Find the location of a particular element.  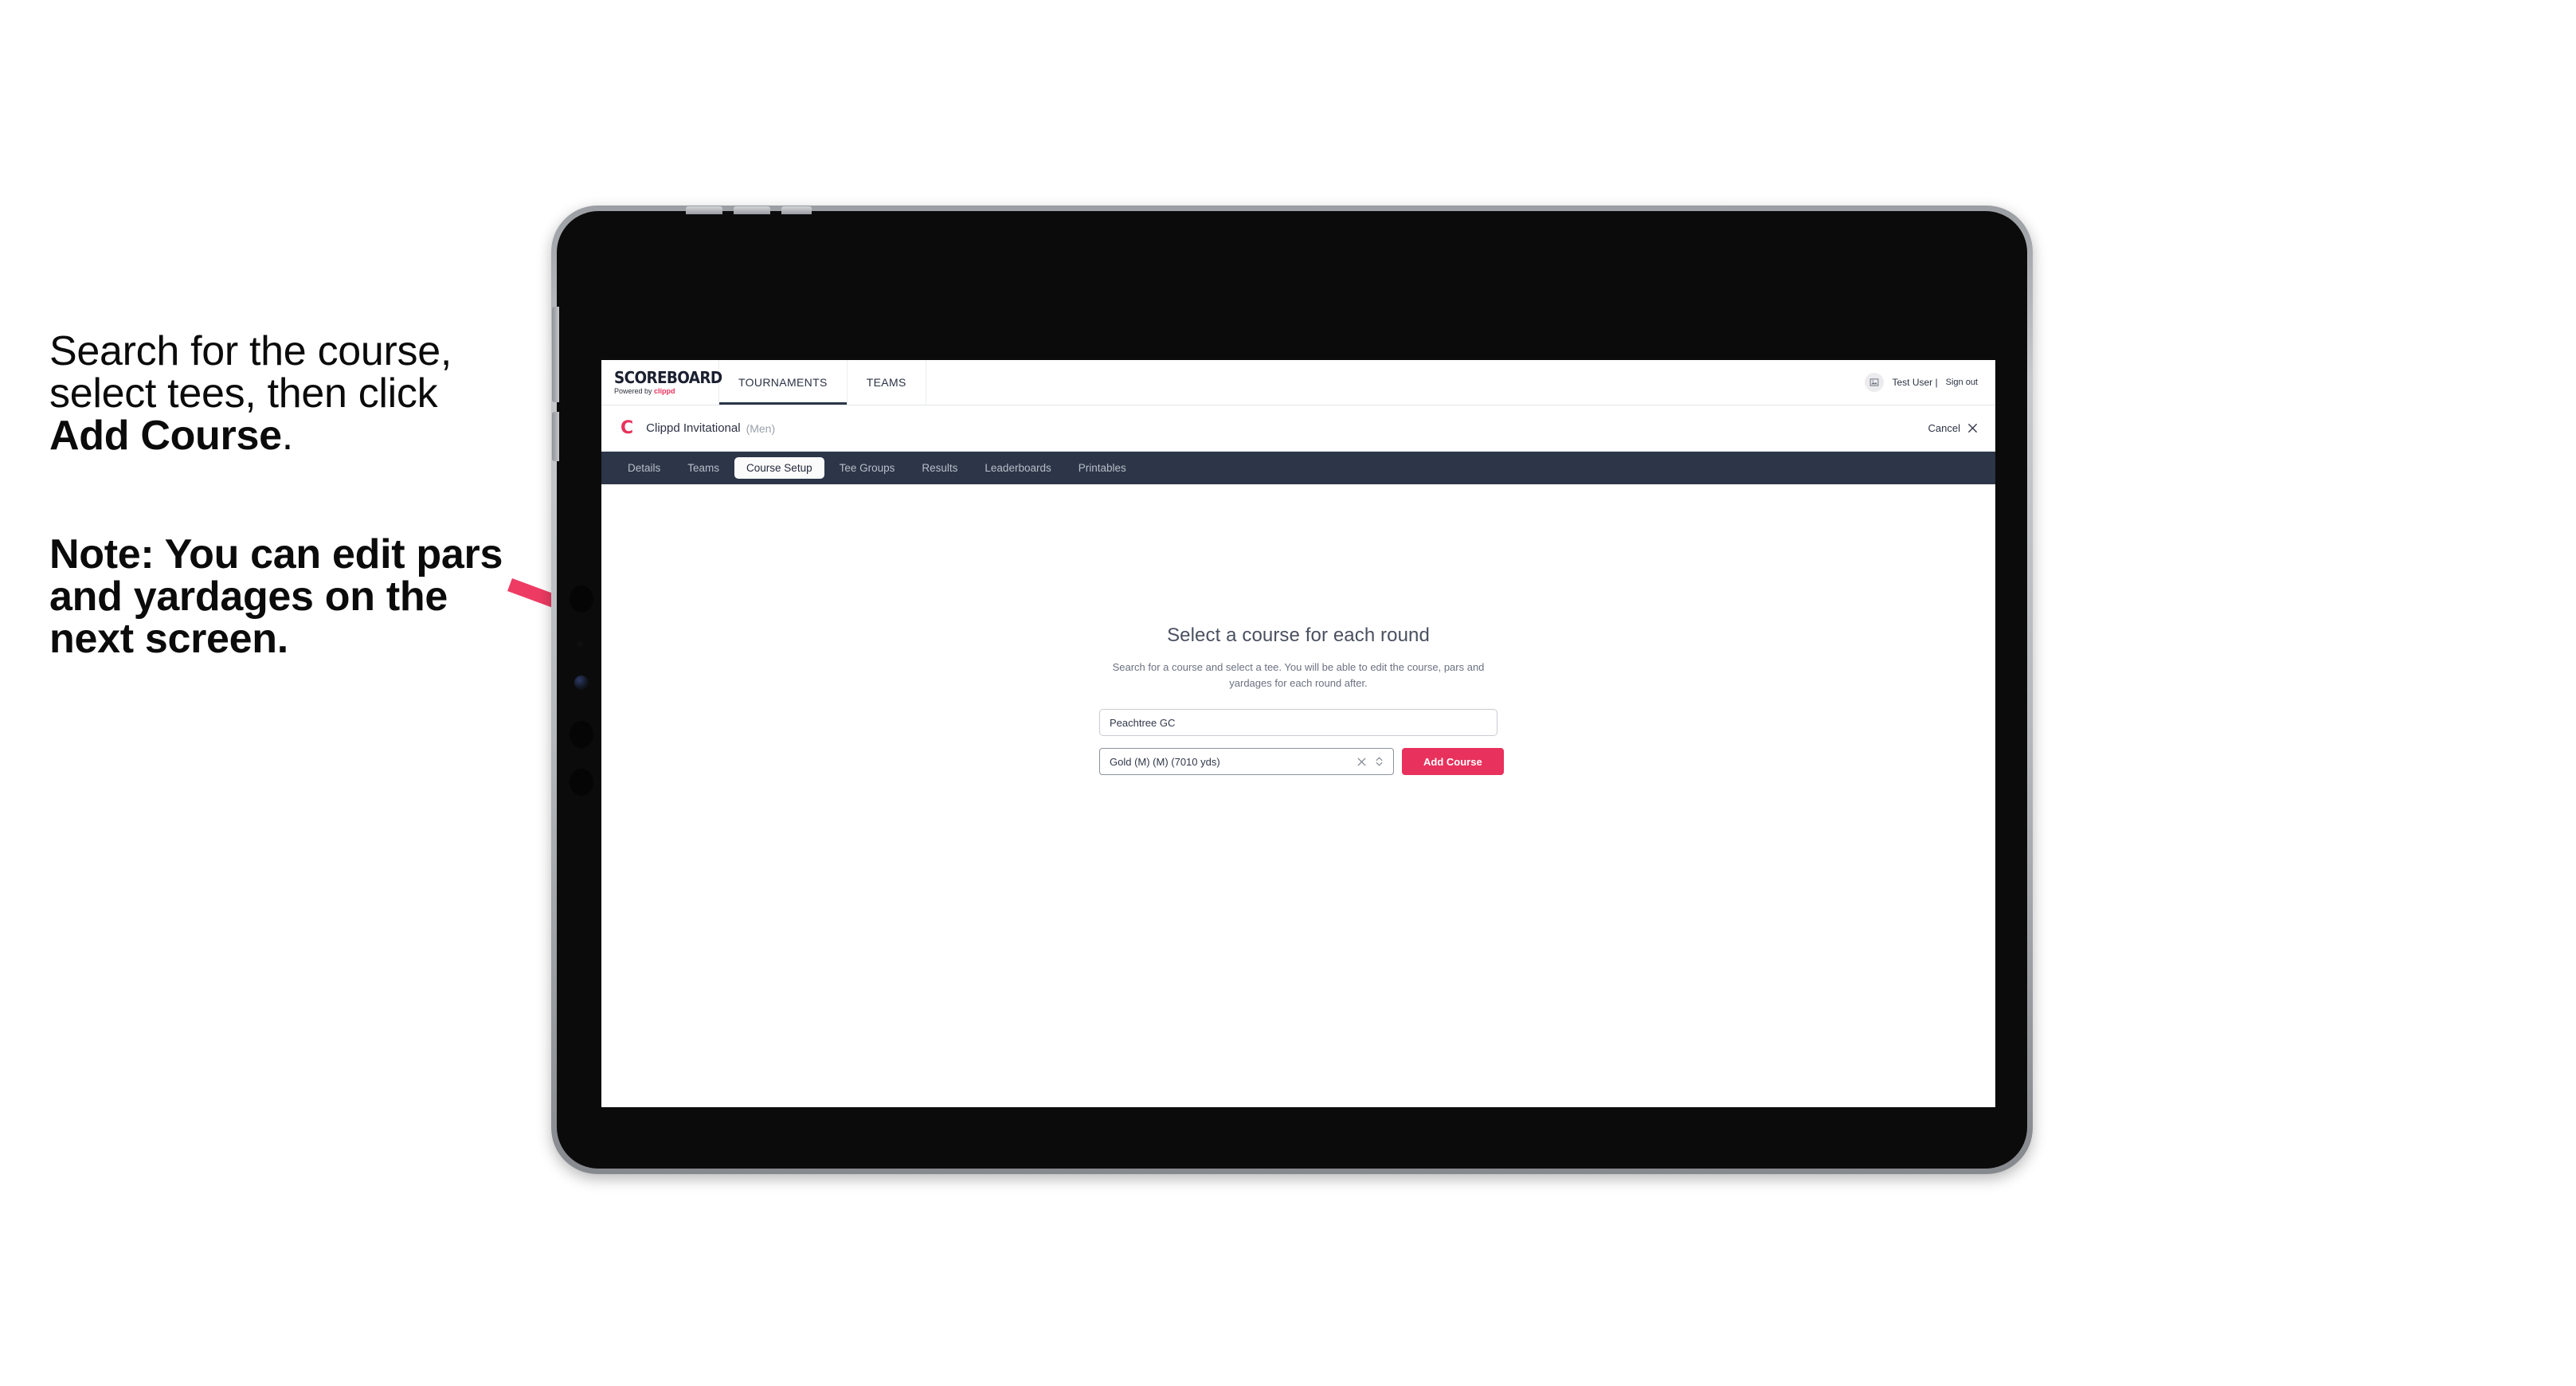

tee-select: Gold (M) (M) (7010 yds) is located at coordinates (1246, 762).